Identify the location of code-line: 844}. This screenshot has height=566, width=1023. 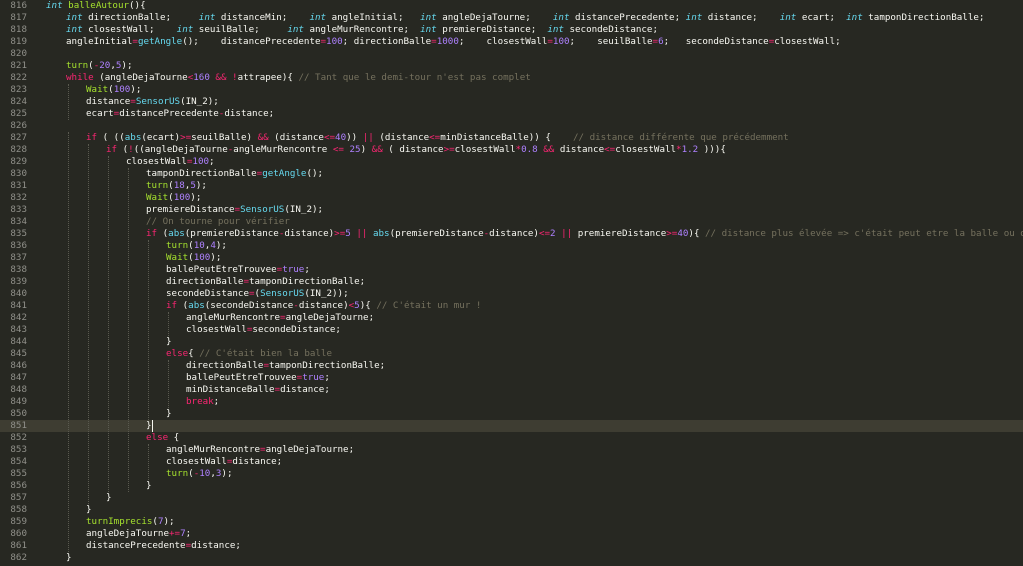
(511, 342).